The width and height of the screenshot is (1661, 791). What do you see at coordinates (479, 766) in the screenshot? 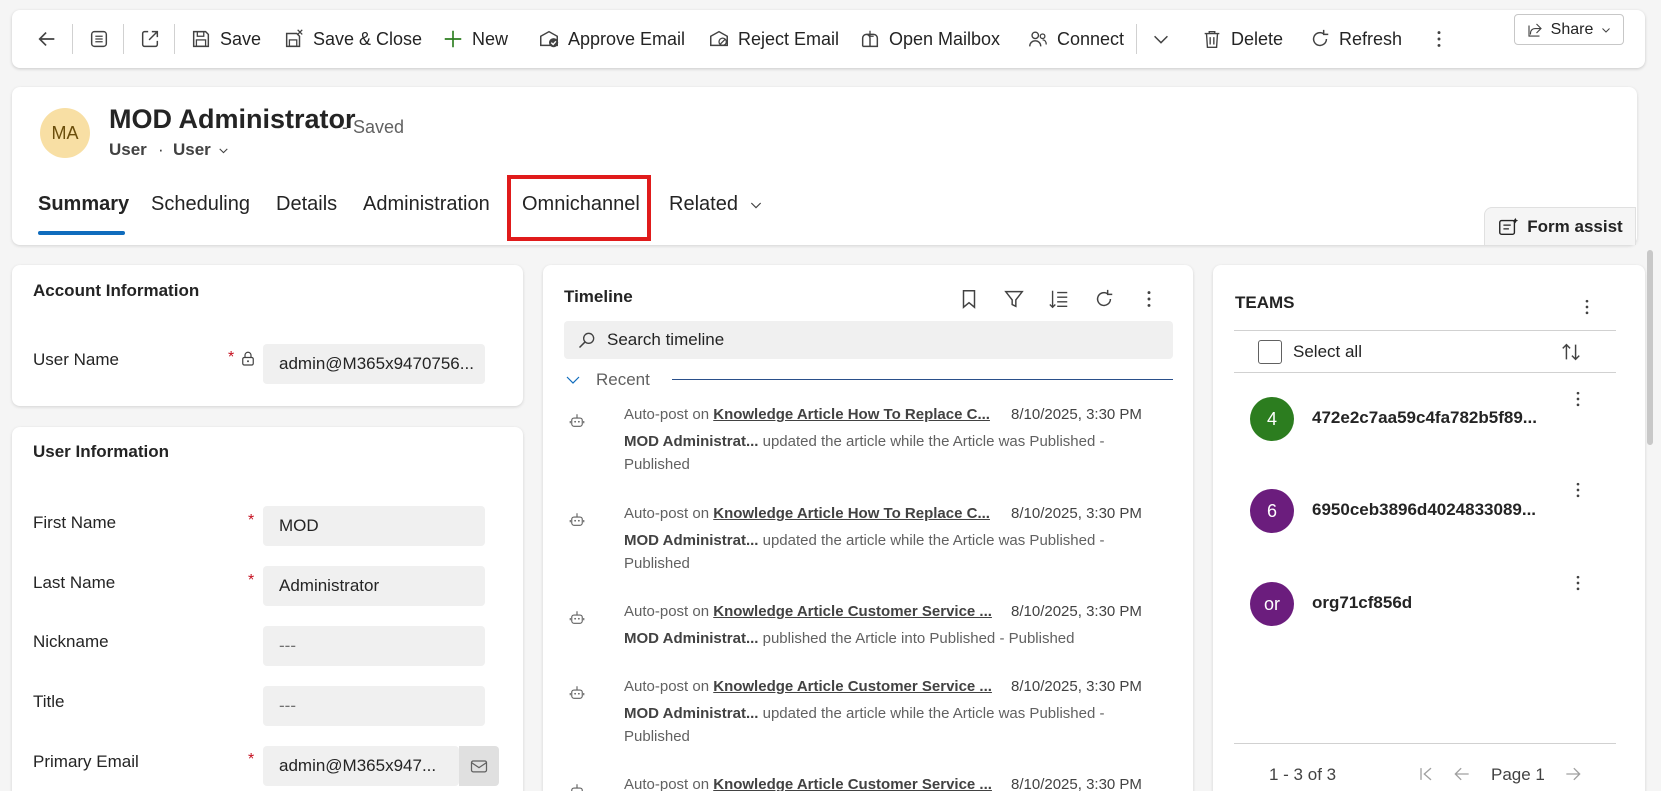
I see `send-email-button` at bounding box center [479, 766].